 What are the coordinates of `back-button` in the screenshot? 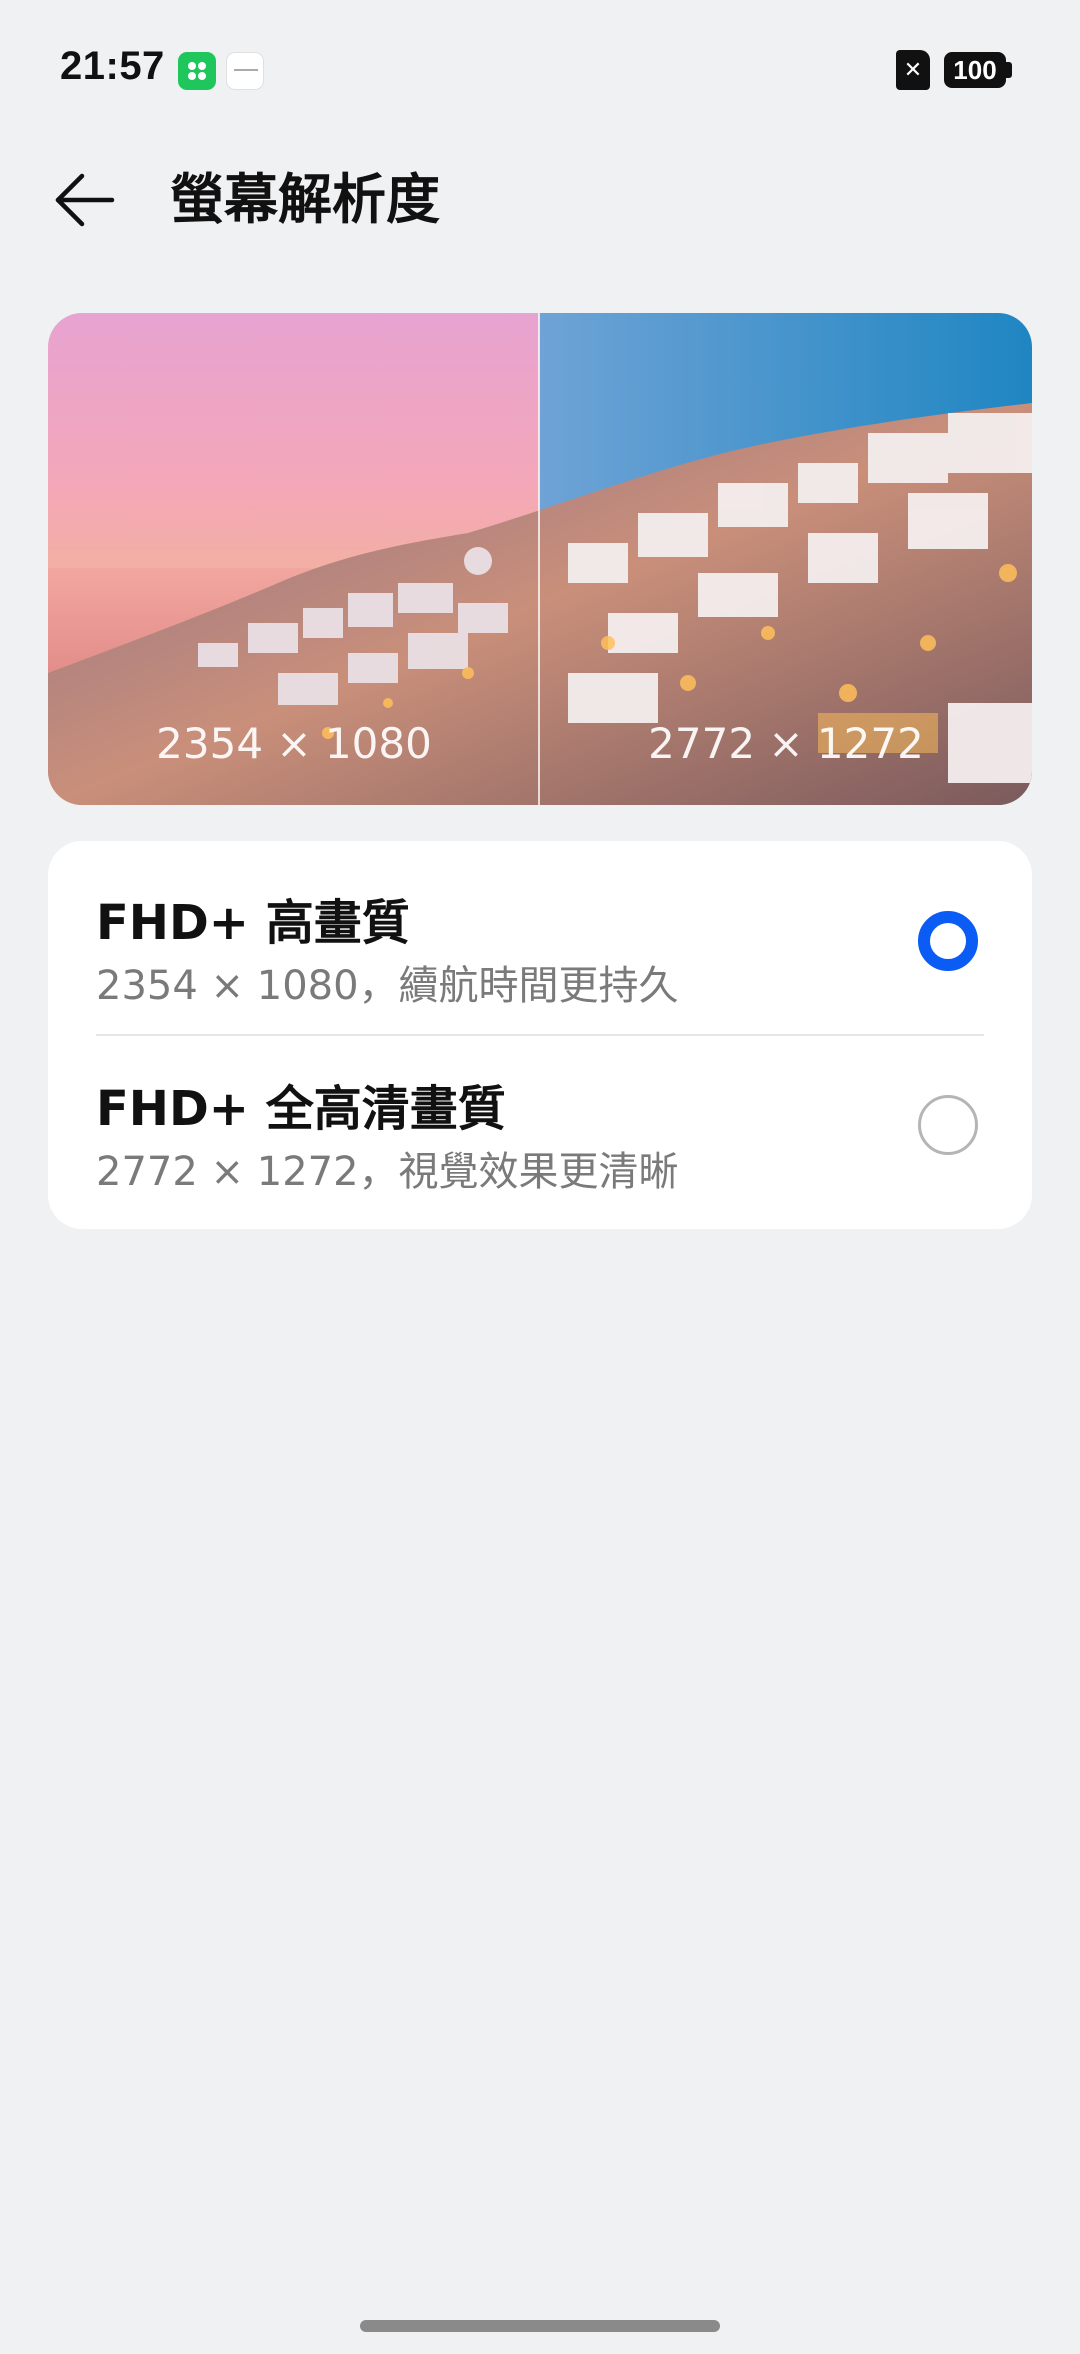 It's located at (84, 200).